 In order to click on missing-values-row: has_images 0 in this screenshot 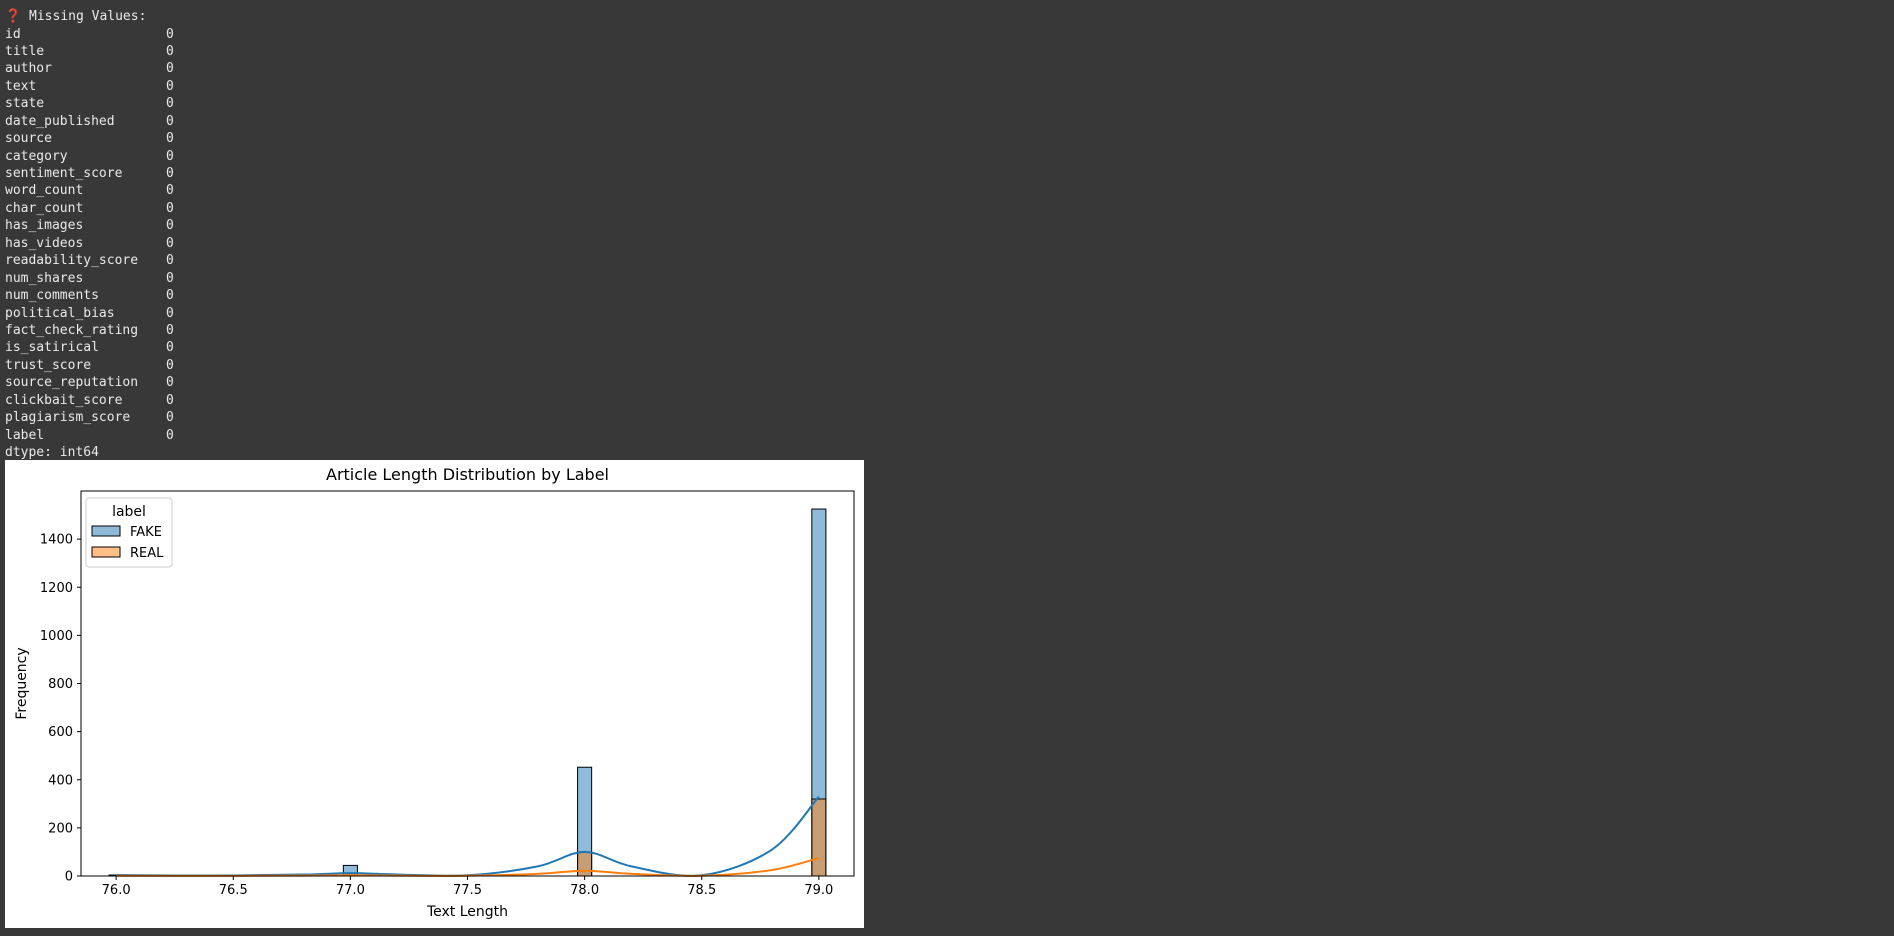, I will do `click(105, 225)`.